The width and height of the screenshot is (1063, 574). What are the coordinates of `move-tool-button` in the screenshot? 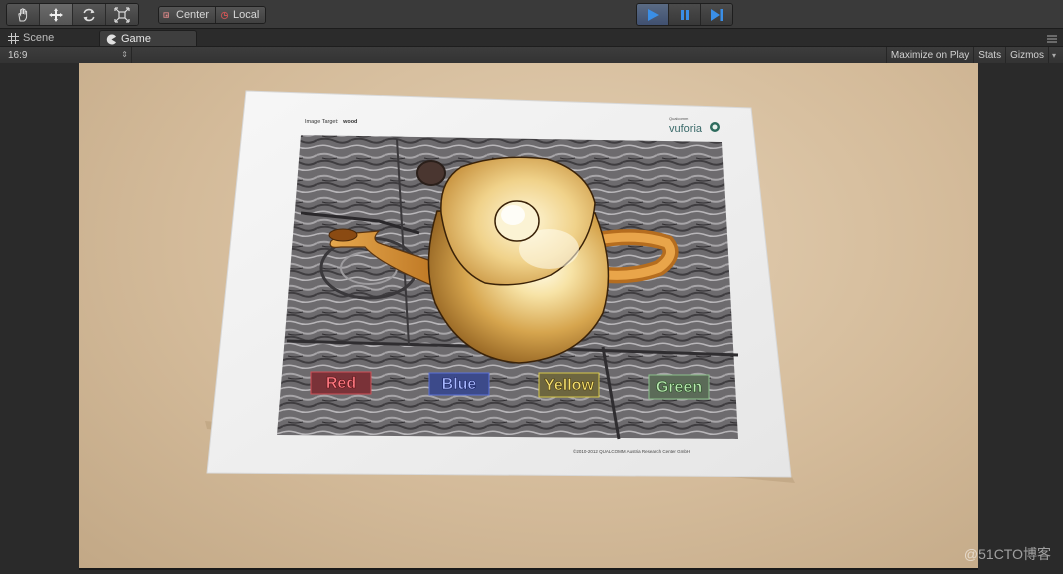 It's located at (56, 14).